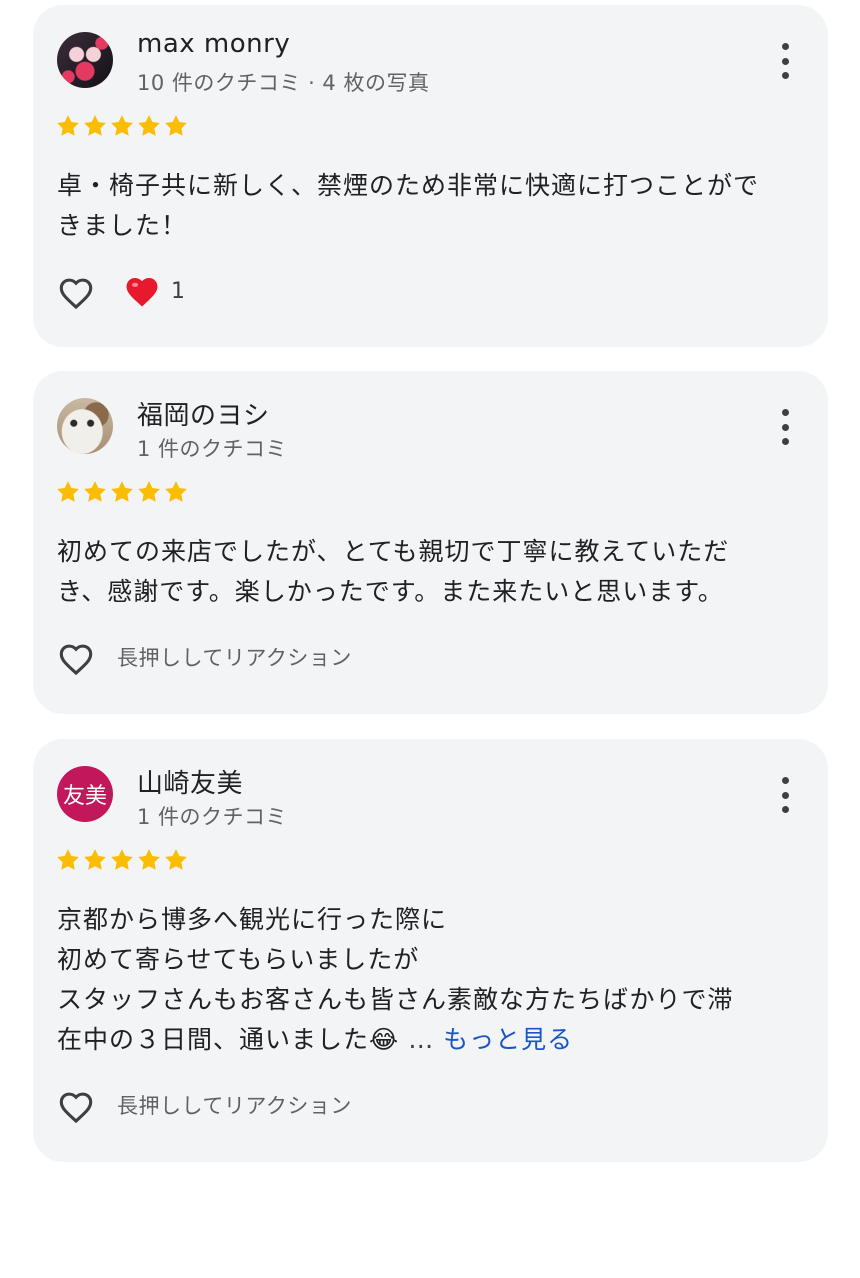 The width and height of the screenshot is (860, 1278). What do you see at coordinates (432, 206) in the screenshot?
I see `review-text: 卓・椅子共に新しく、禁煙のため非常に快適に打つことがで きました！` at bounding box center [432, 206].